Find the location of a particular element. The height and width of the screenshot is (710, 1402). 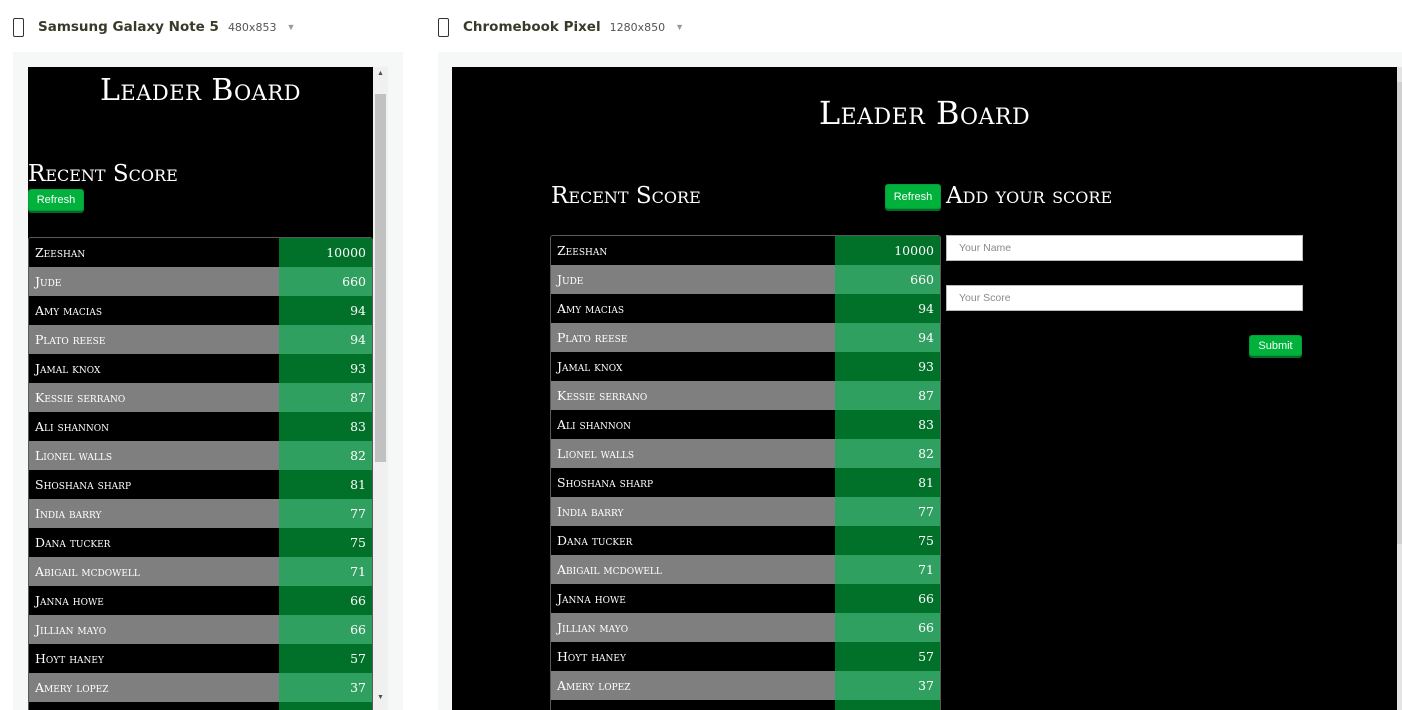

player-name: India barry is located at coordinates (154, 513).